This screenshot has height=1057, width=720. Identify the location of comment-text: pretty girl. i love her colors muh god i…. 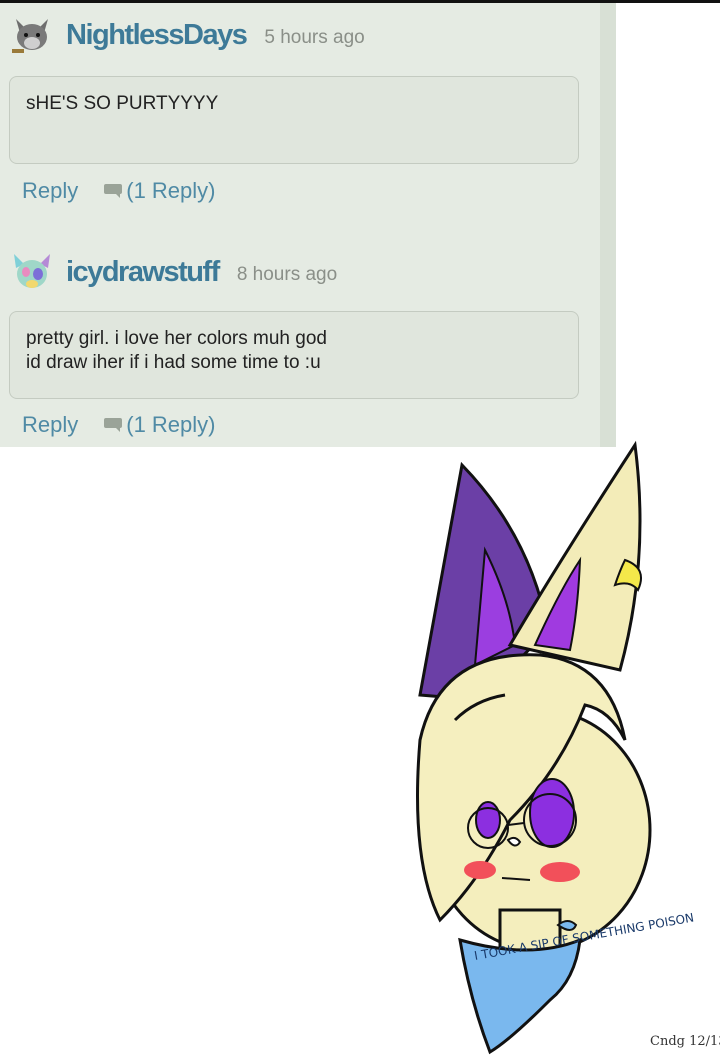
(176, 350).